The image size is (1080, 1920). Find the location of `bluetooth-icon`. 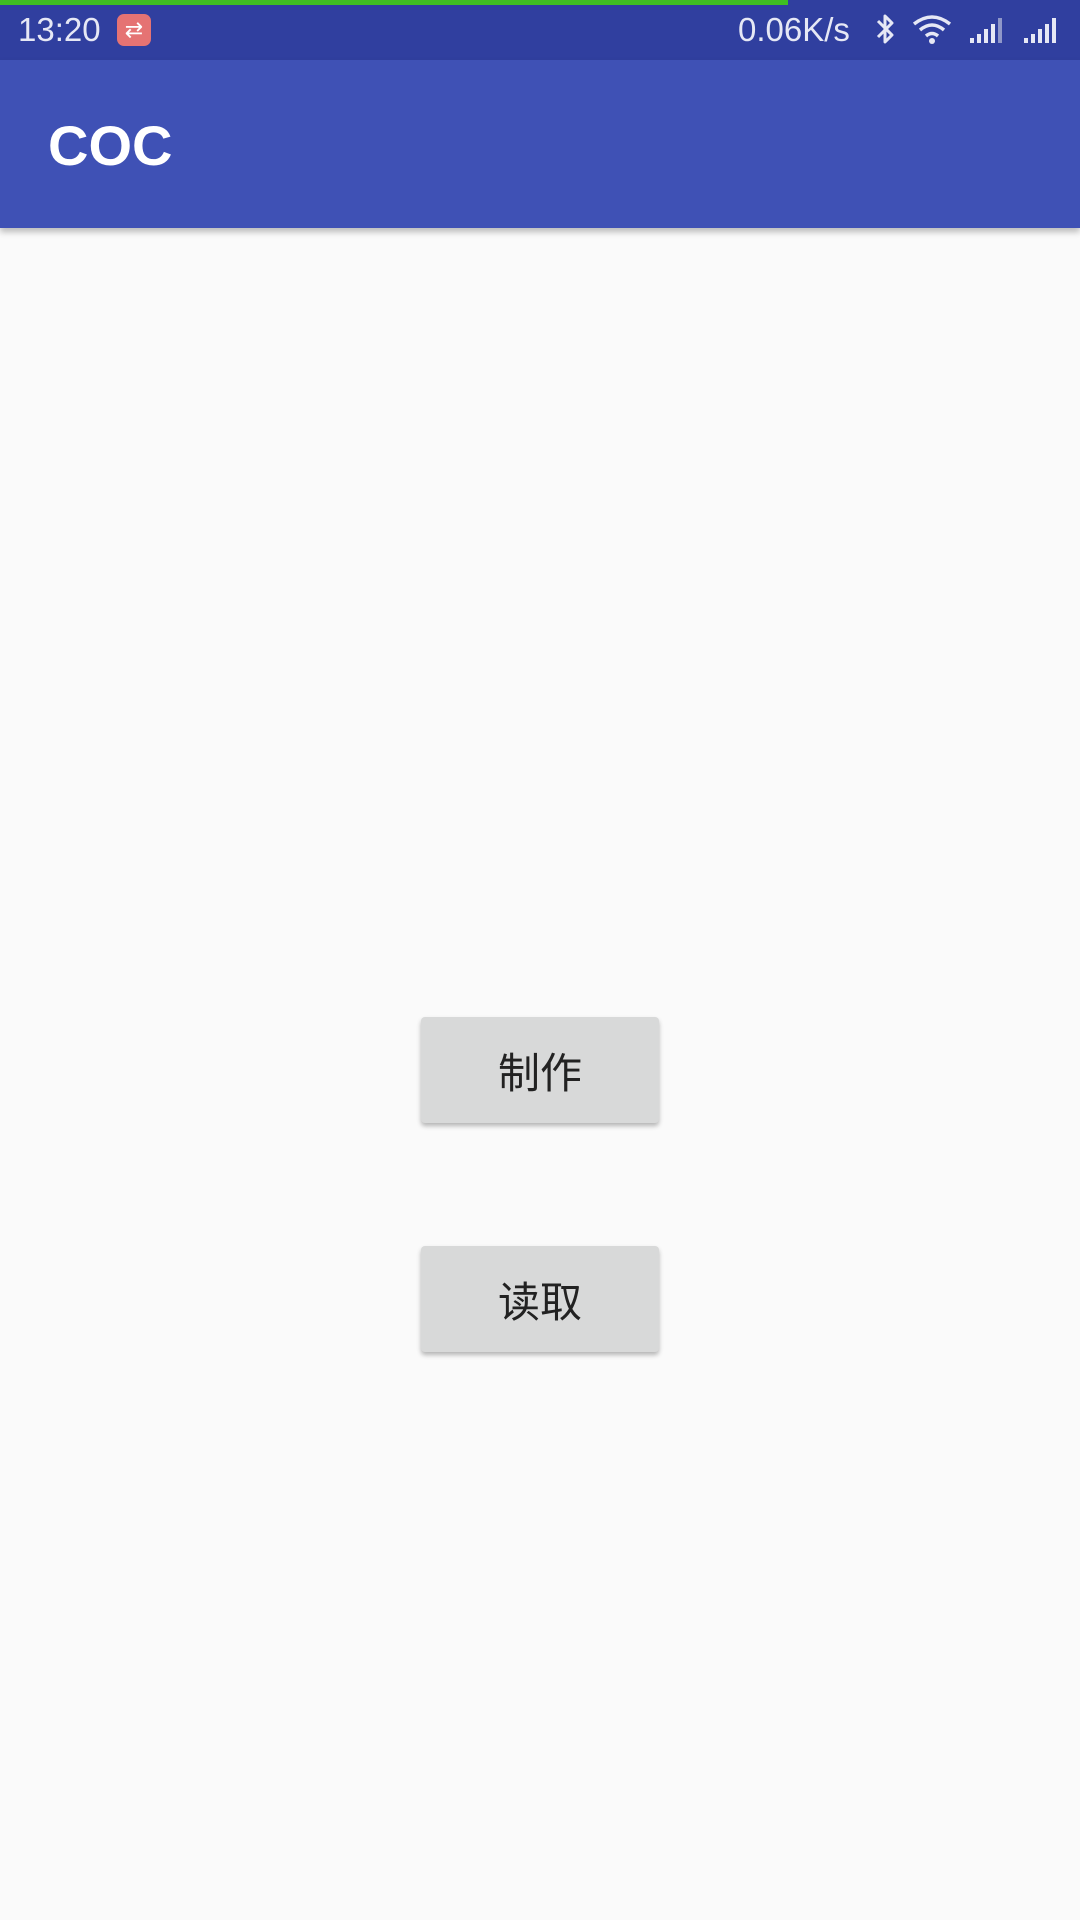

bluetooth-icon is located at coordinates (885, 31).